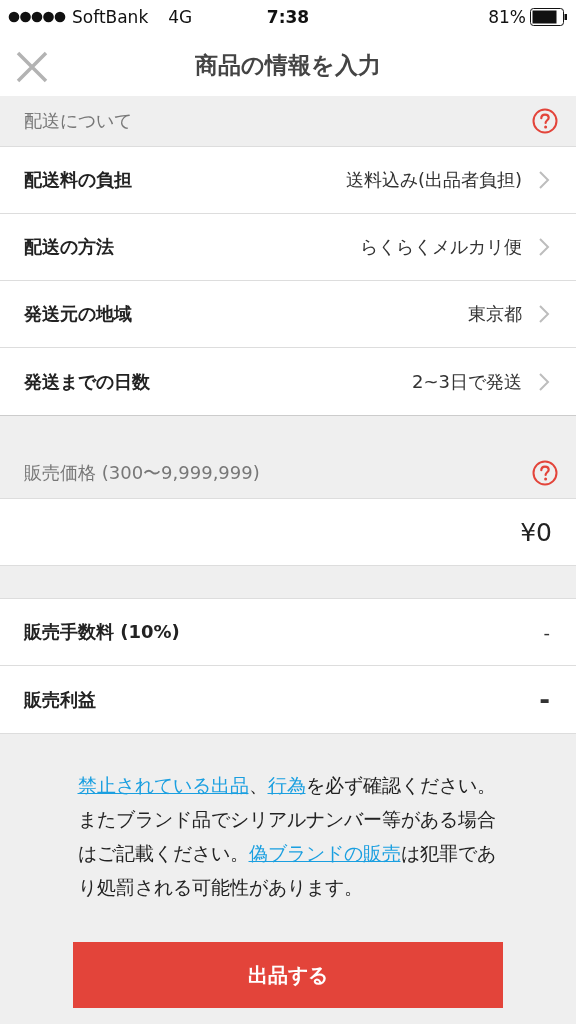  What do you see at coordinates (288, 17) in the screenshot?
I see `clock-time: 7:38` at bounding box center [288, 17].